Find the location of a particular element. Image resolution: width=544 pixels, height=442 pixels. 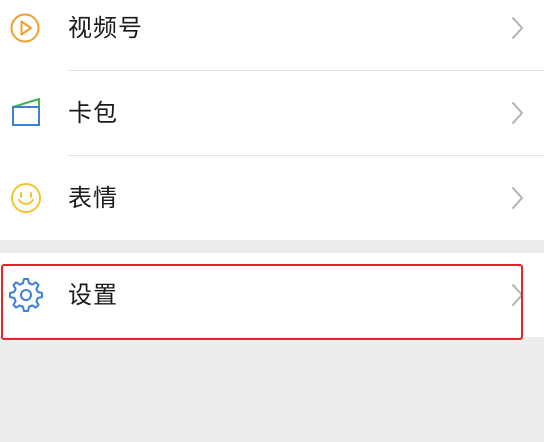

menu-item-label: 表情 is located at coordinates (93, 198).